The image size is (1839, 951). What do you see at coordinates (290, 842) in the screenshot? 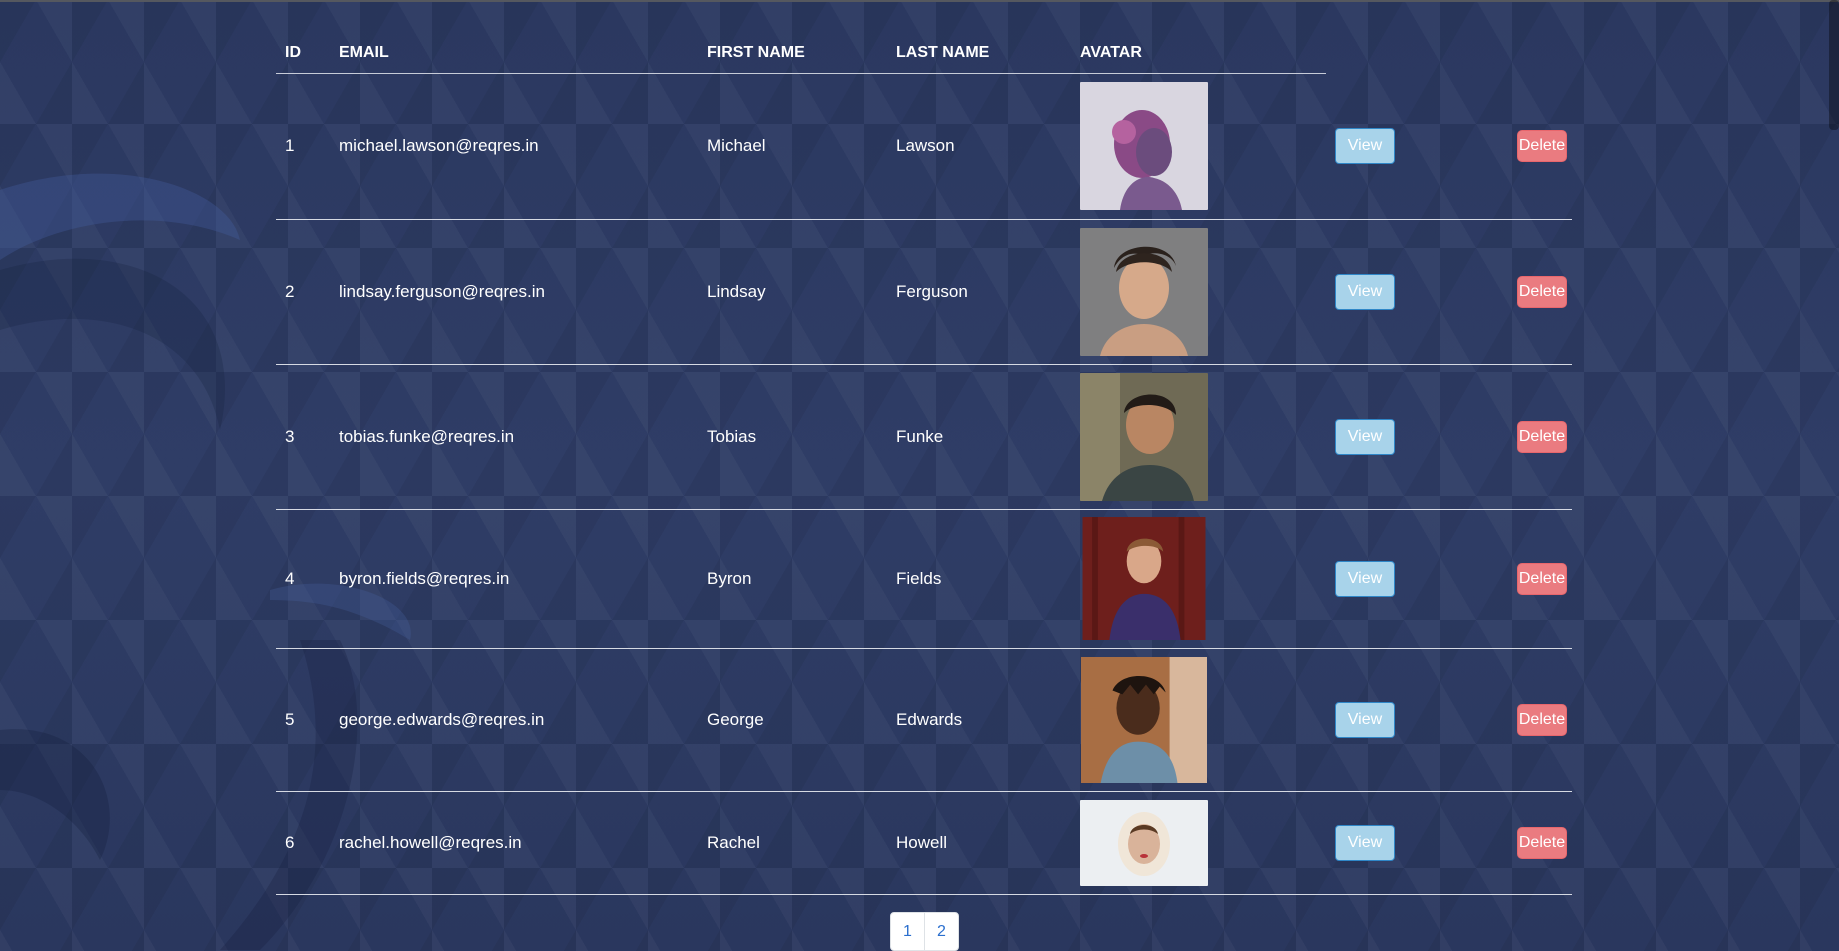
I see `cell-id: 6` at bounding box center [290, 842].